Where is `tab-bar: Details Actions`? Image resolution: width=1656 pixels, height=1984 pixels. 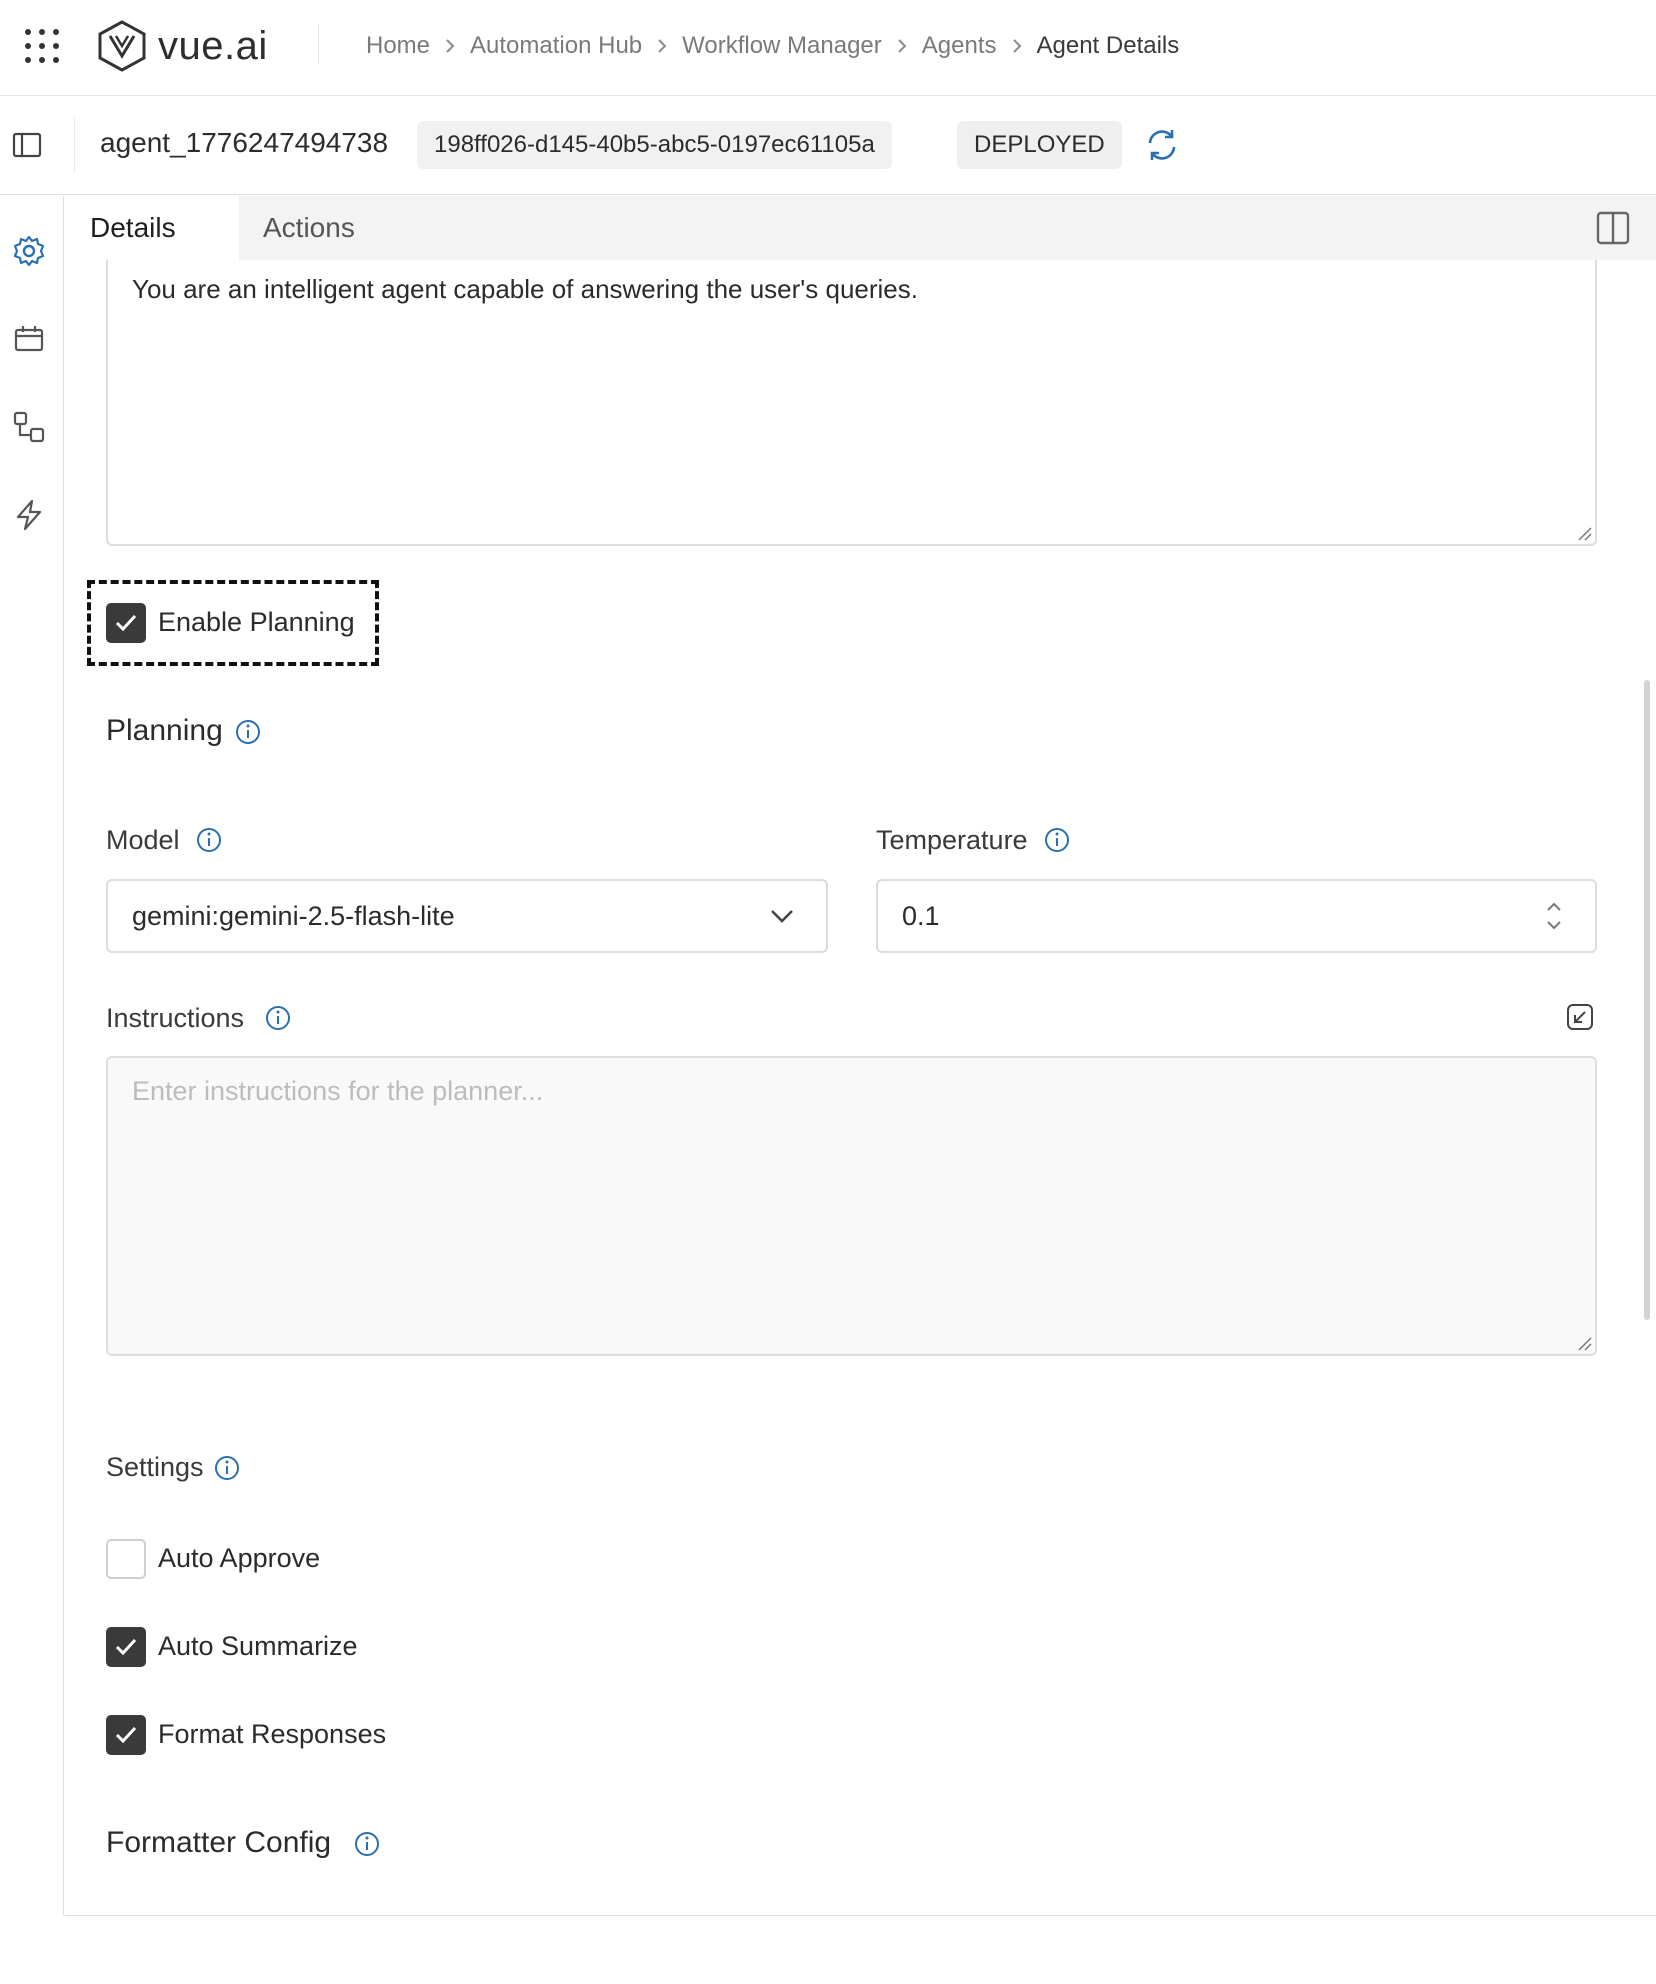
tab-bar: Details Actions is located at coordinates (860, 228).